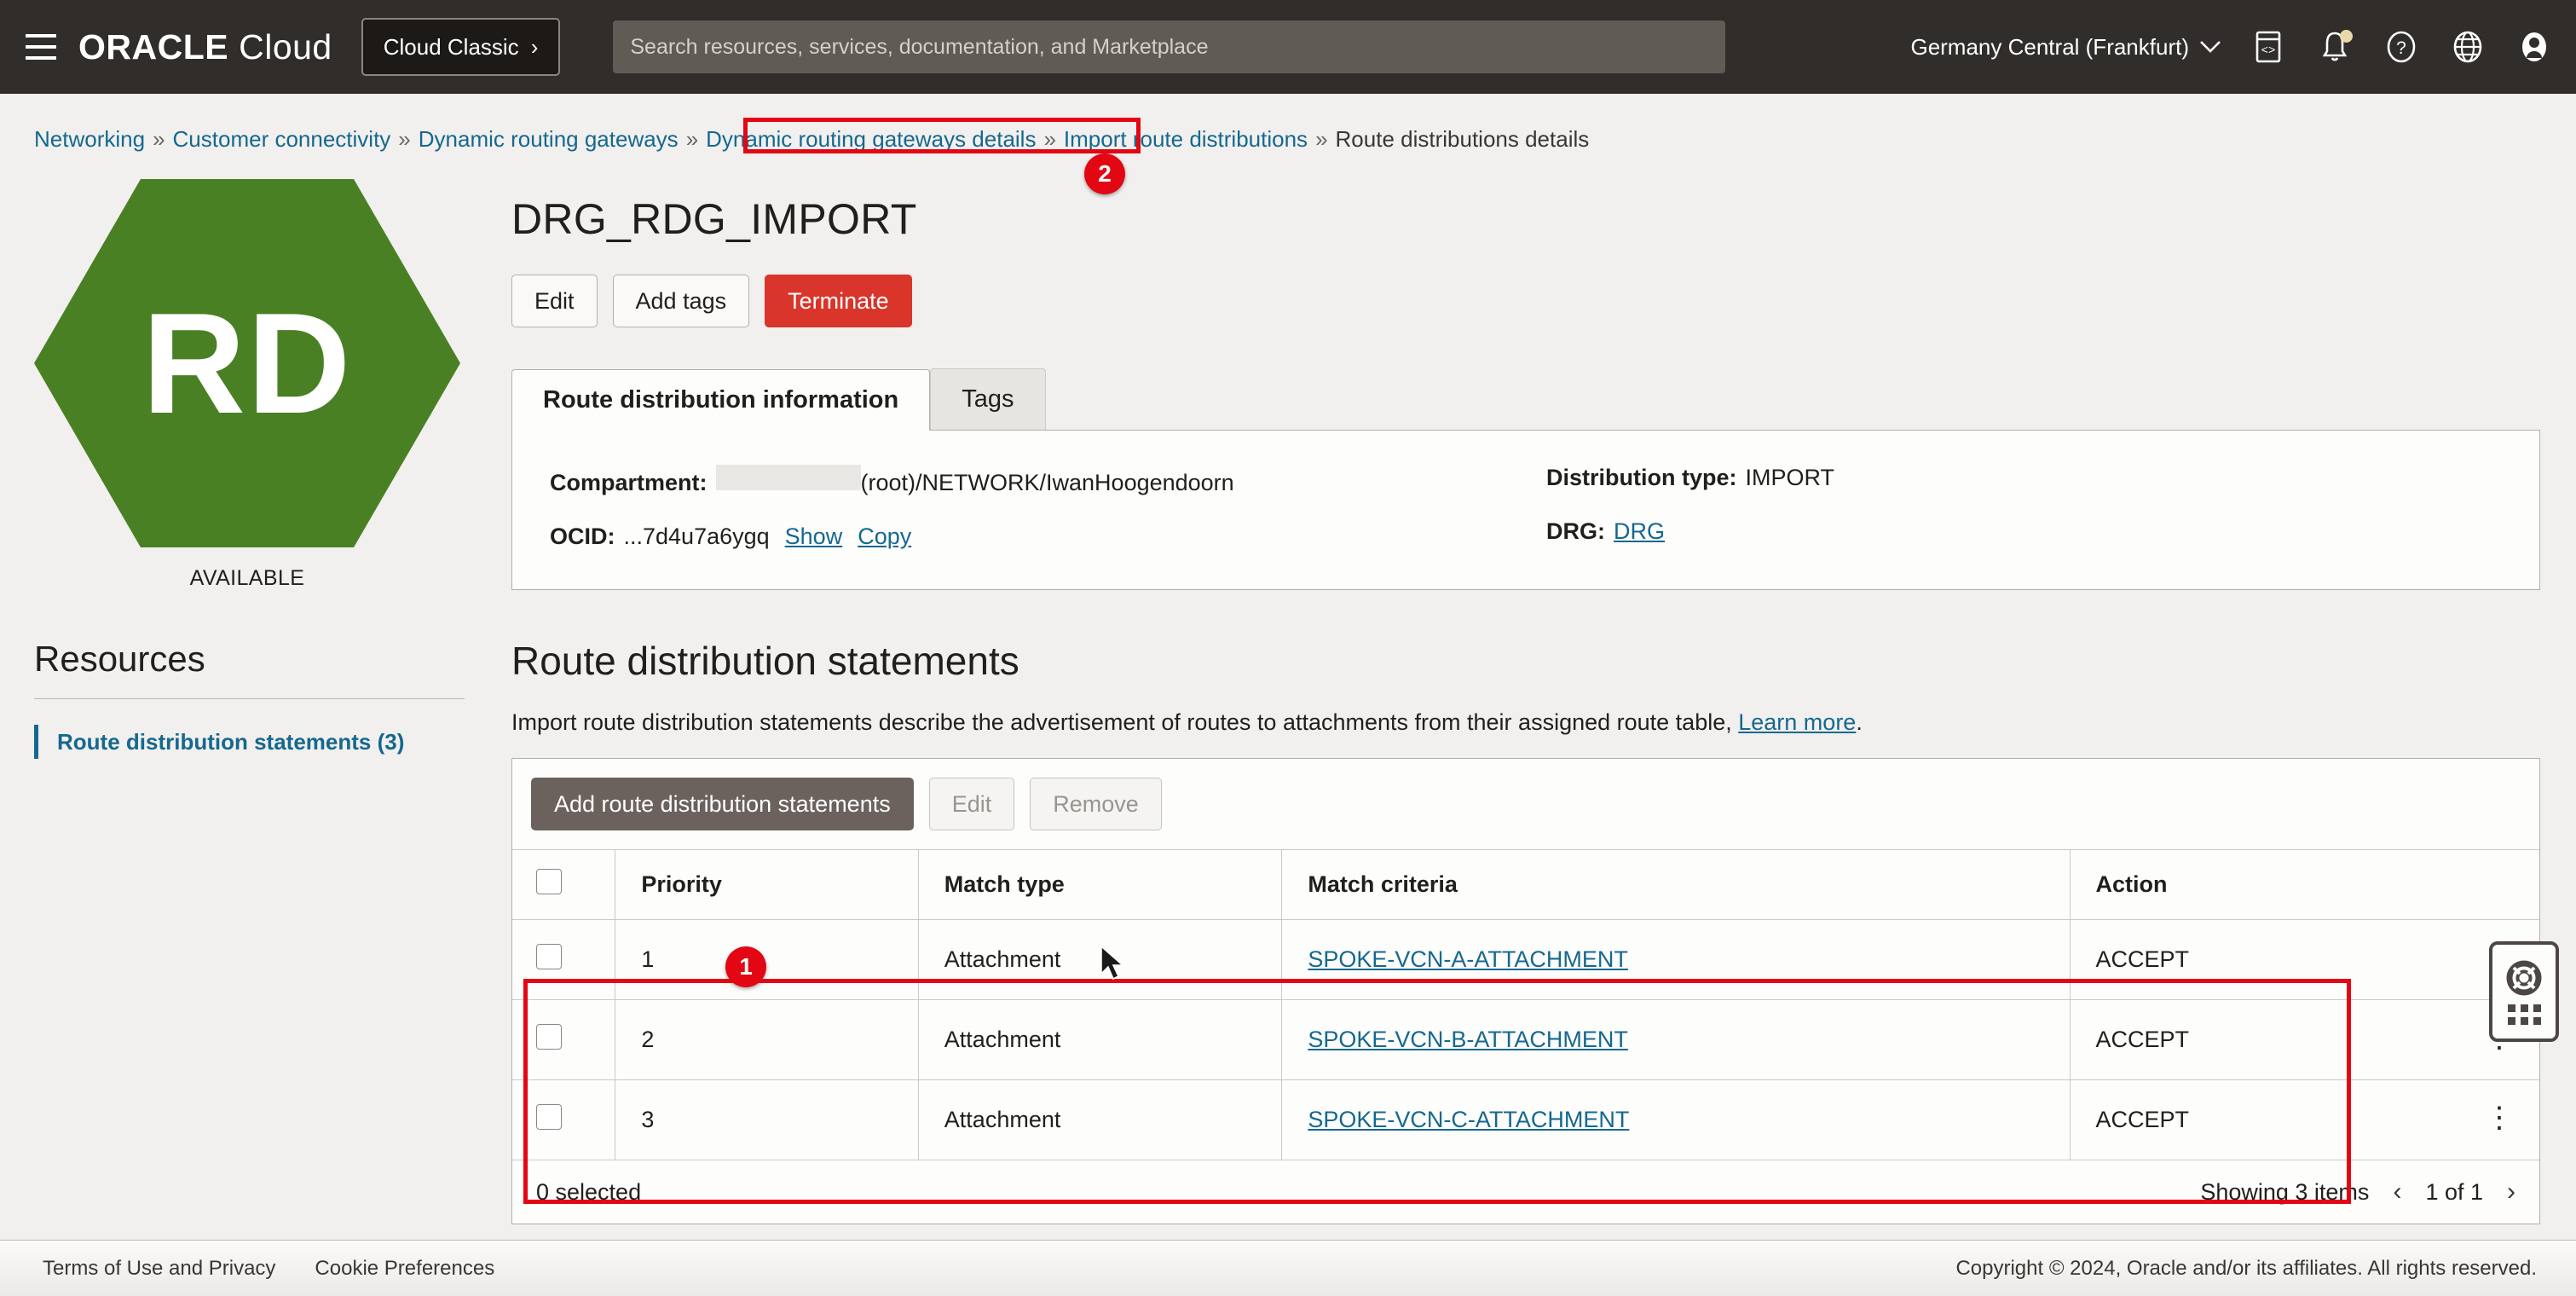 This screenshot has height=1296, width=2576. I want to click on cell-match-criteria: SPOKE-VCN-C-ATTACHMENT, so click(1676, 1120).